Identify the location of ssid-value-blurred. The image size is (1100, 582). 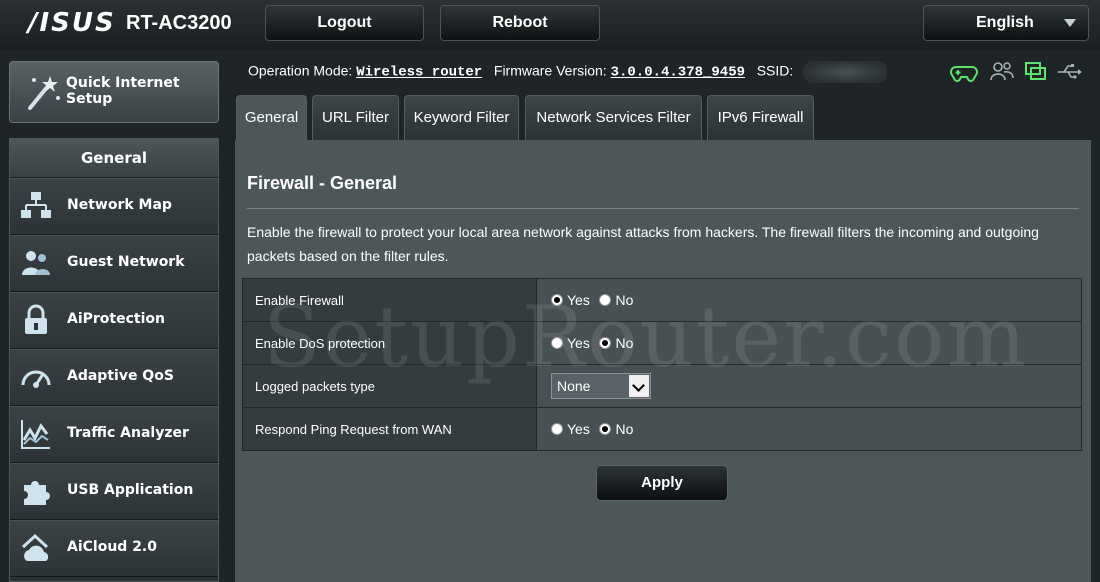
(845, 72).